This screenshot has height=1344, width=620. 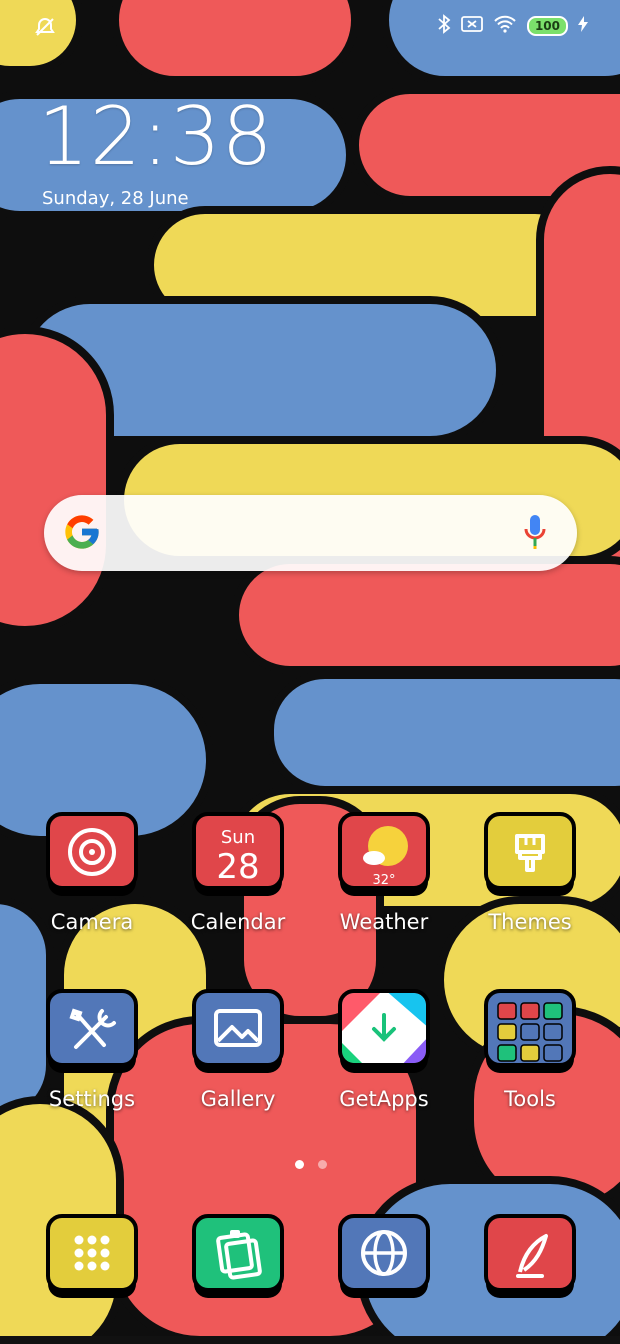 I want to click on app-getapps: GetApps, so click(x=384, y=1054).